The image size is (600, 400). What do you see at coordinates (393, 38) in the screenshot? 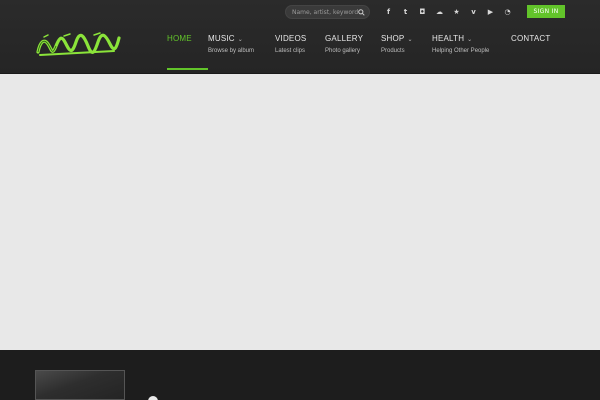
I see `nav-shop-label: SHOP` at bounding box center [393, 38].